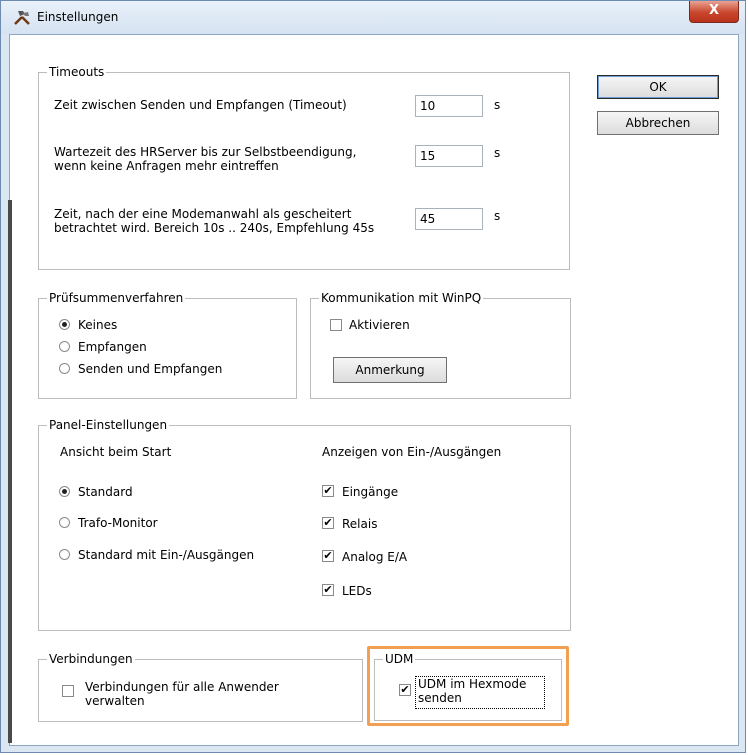 This screenshot has width=748, height=755. What do you see at coordinates (379, 325) in the screenshot?
I see `winpq-activate-label: Aktivieren` at bounding box center [379, 325].